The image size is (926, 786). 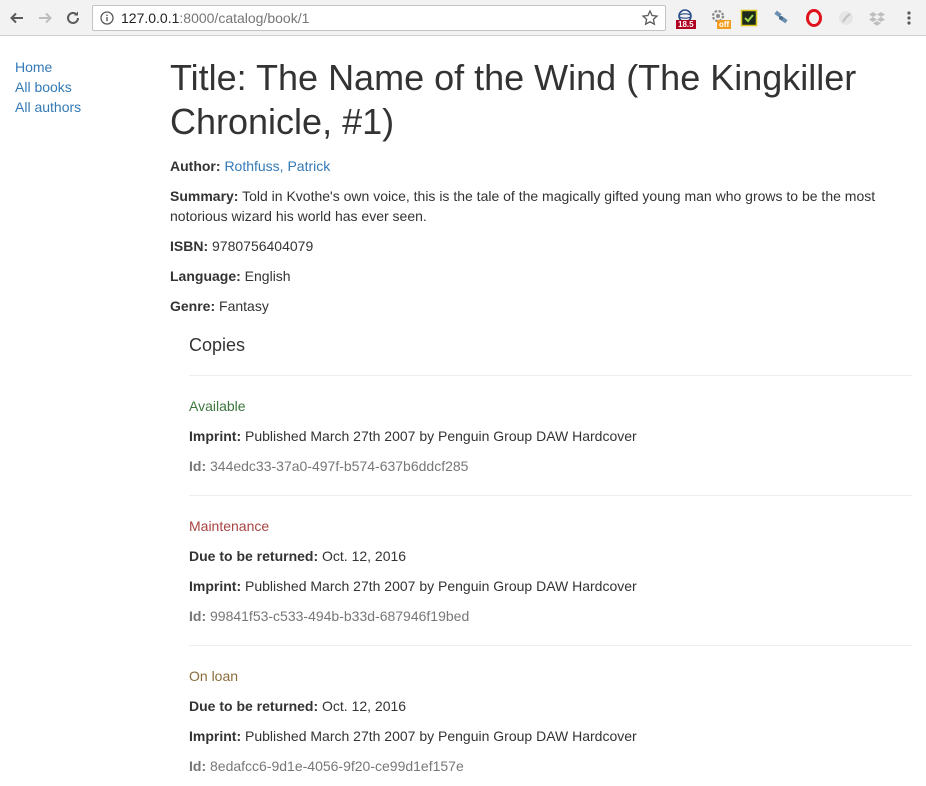 I want to click on extension-7-button, so click(x=877, y=18).